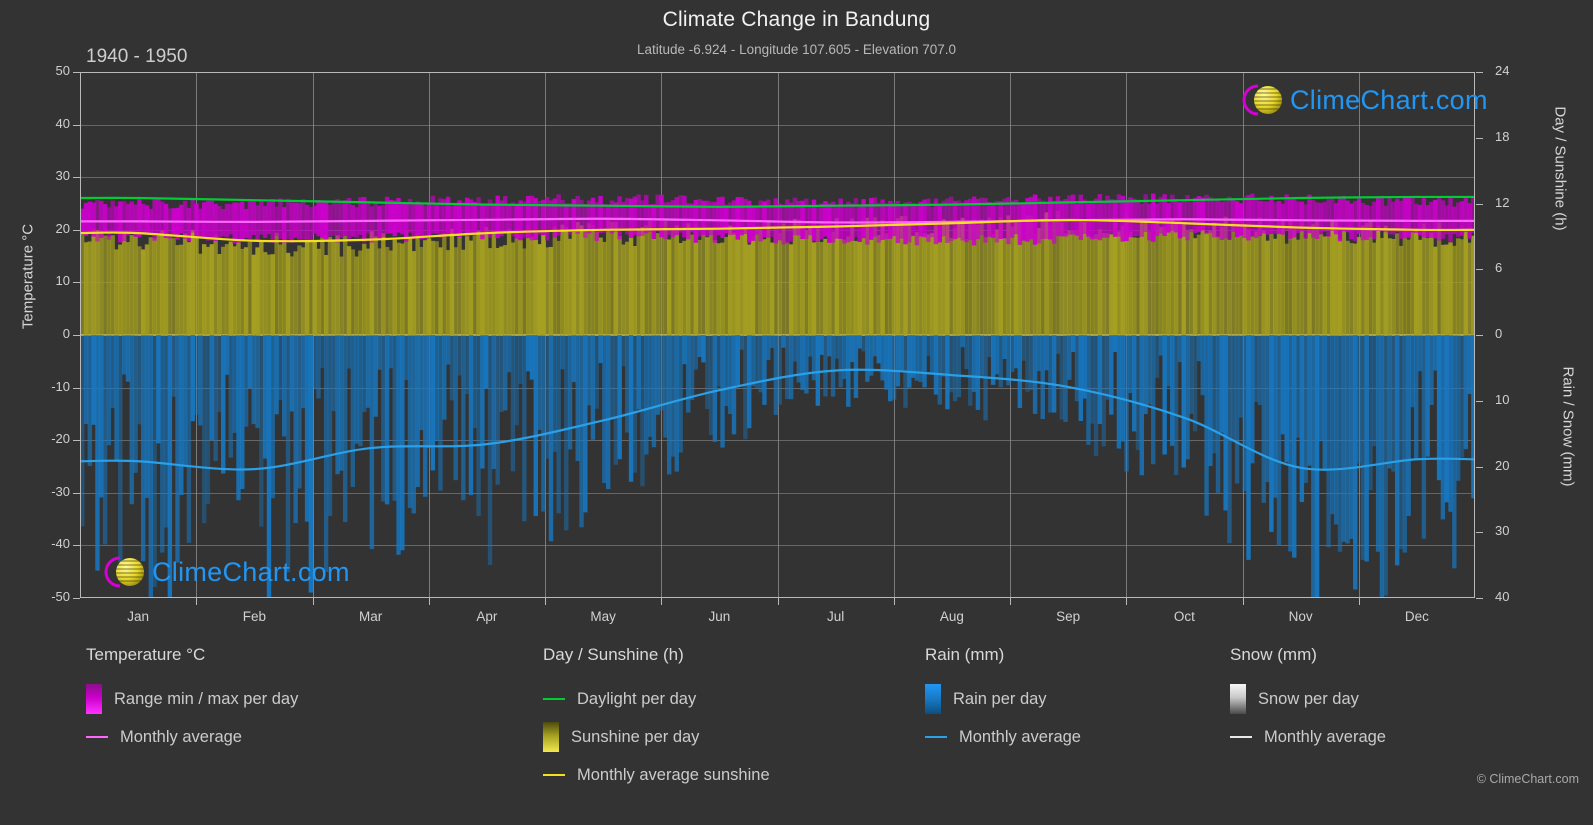  What do you see at coordinates (1238, 699) in the screenshot?
I see `swatch-snow-icon` at bounding box center [1238, 699].